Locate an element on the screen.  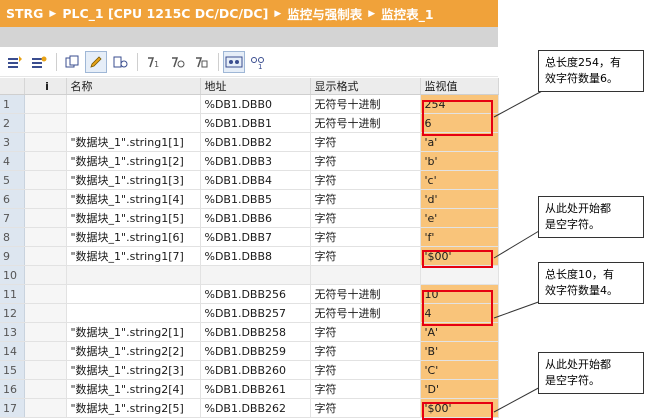
force-settings-icon is located at coordinates (201, 62).